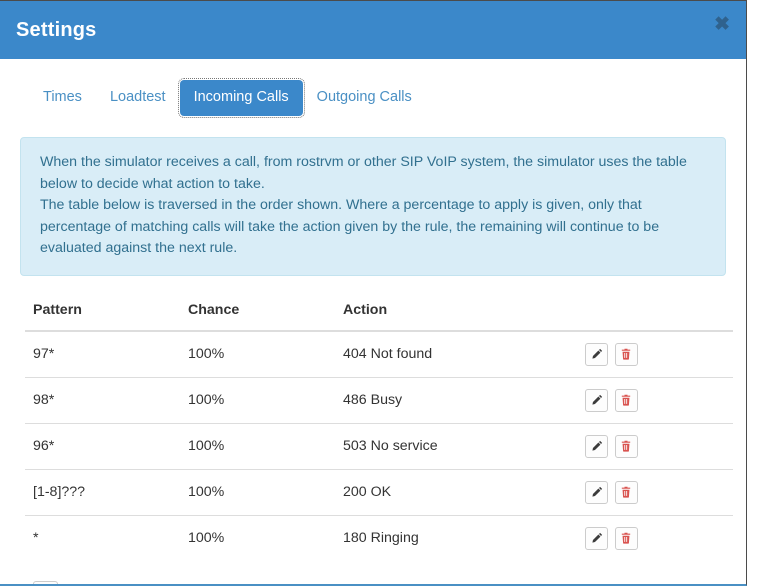 The image size is (758, 586). I want to click on cell-pattern: 97*, so click(44, 354).